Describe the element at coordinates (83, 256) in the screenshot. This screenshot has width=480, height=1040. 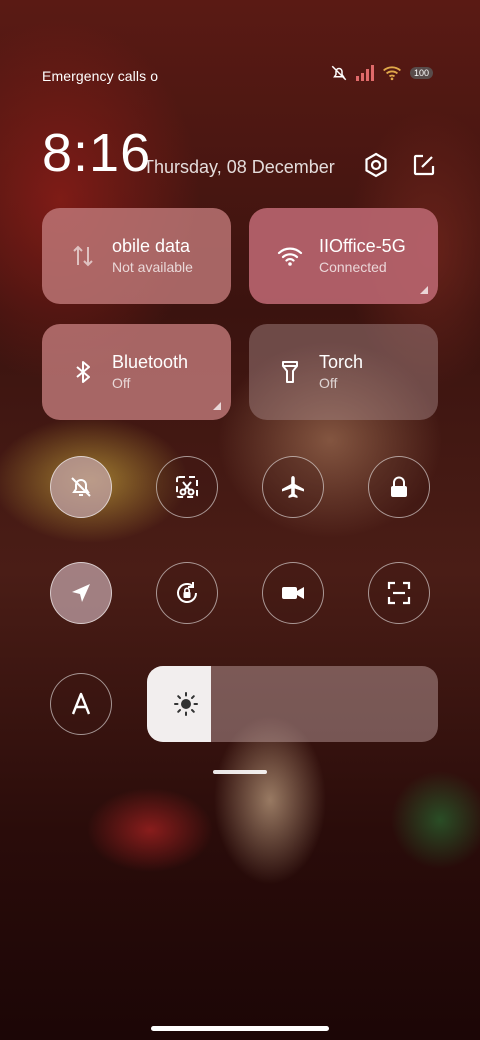
I see `mobile-data-icon` at that location.